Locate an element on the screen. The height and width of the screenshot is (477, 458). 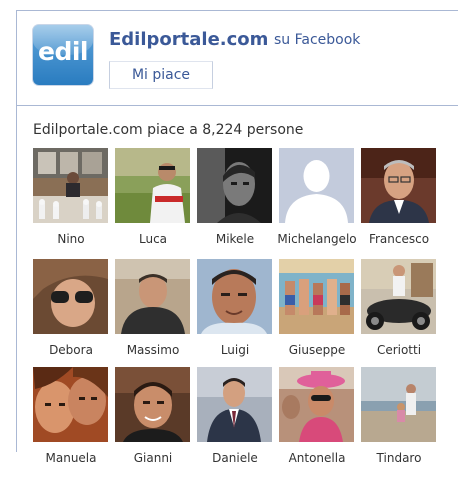
fan-photo-manuela is located at coordinates (70, 404).